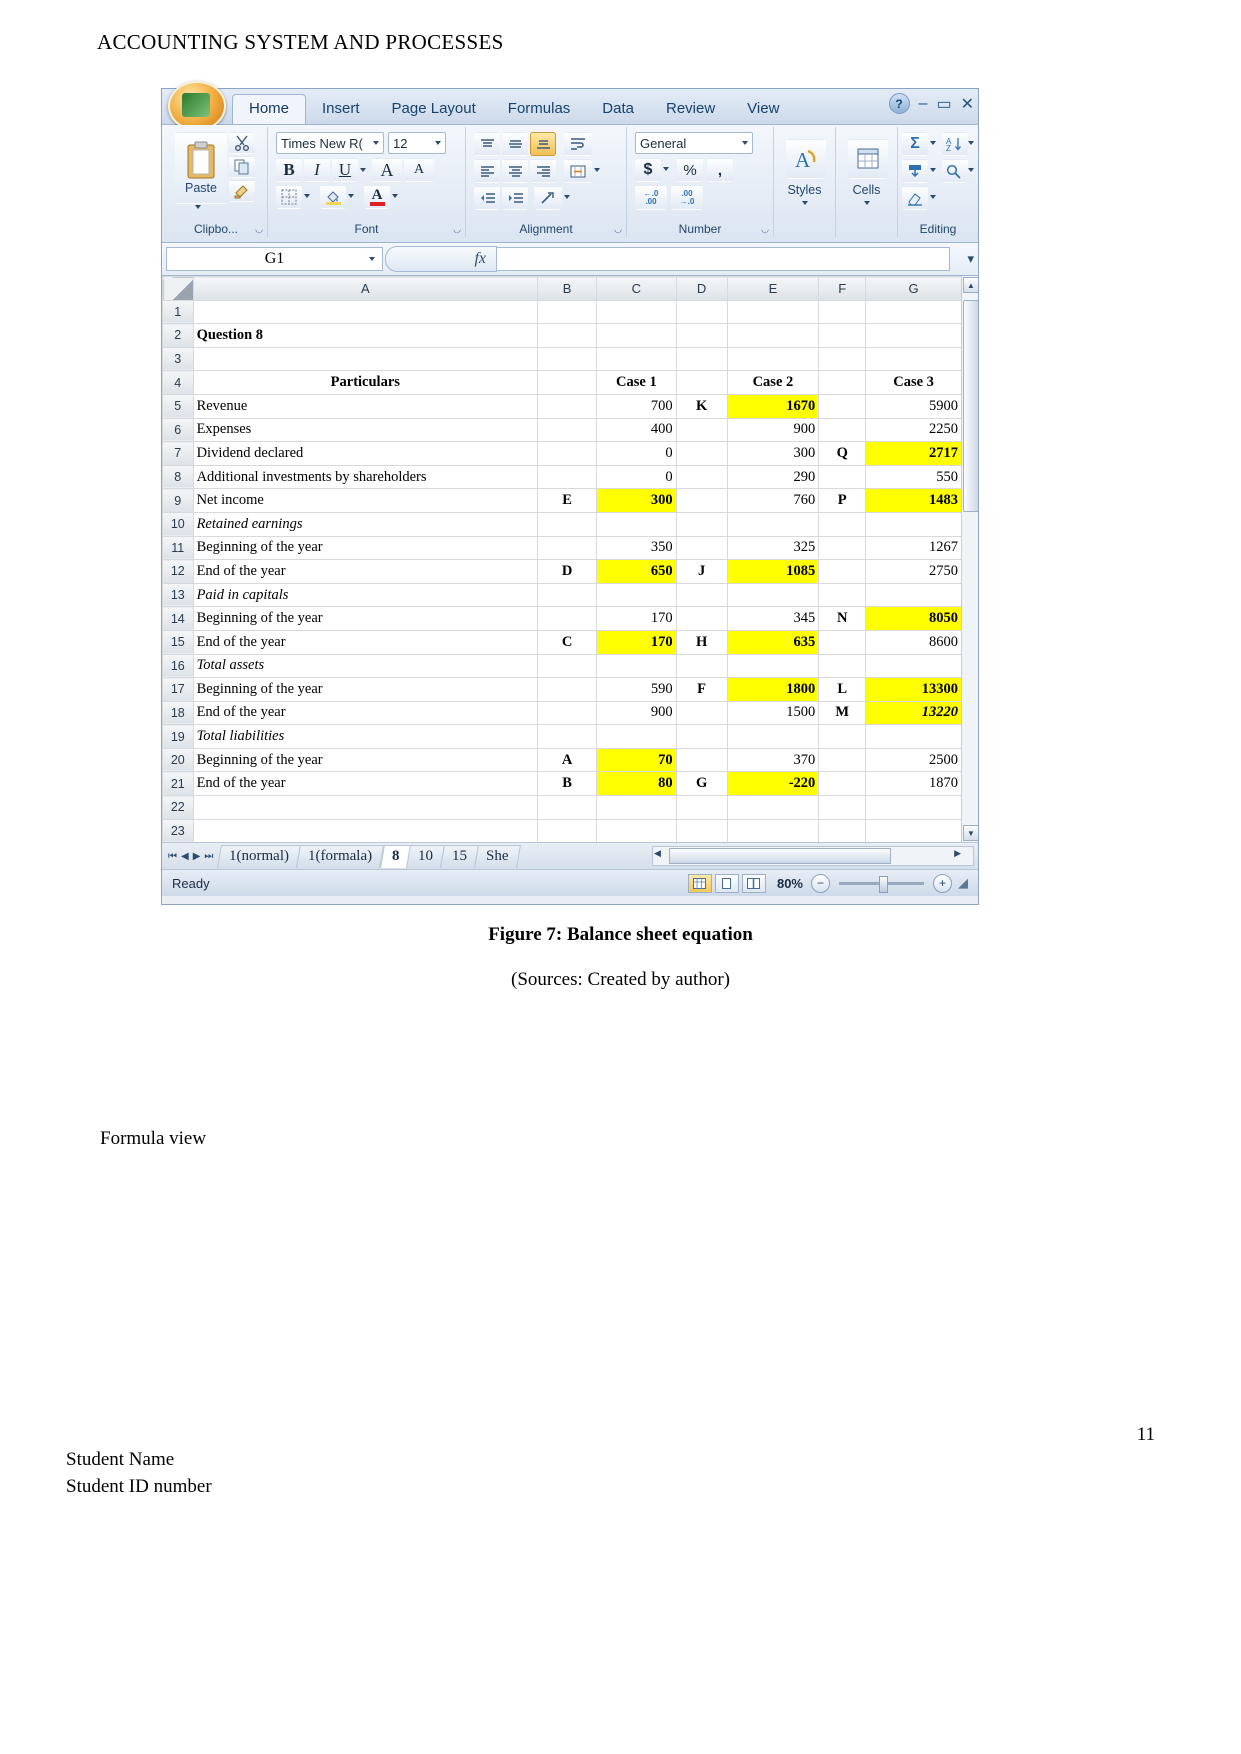 This screenshot has height=1754, width=1241. Describe the element at coordinates (773, 571) in the screenshot. I see `cell: 1085` at that location.